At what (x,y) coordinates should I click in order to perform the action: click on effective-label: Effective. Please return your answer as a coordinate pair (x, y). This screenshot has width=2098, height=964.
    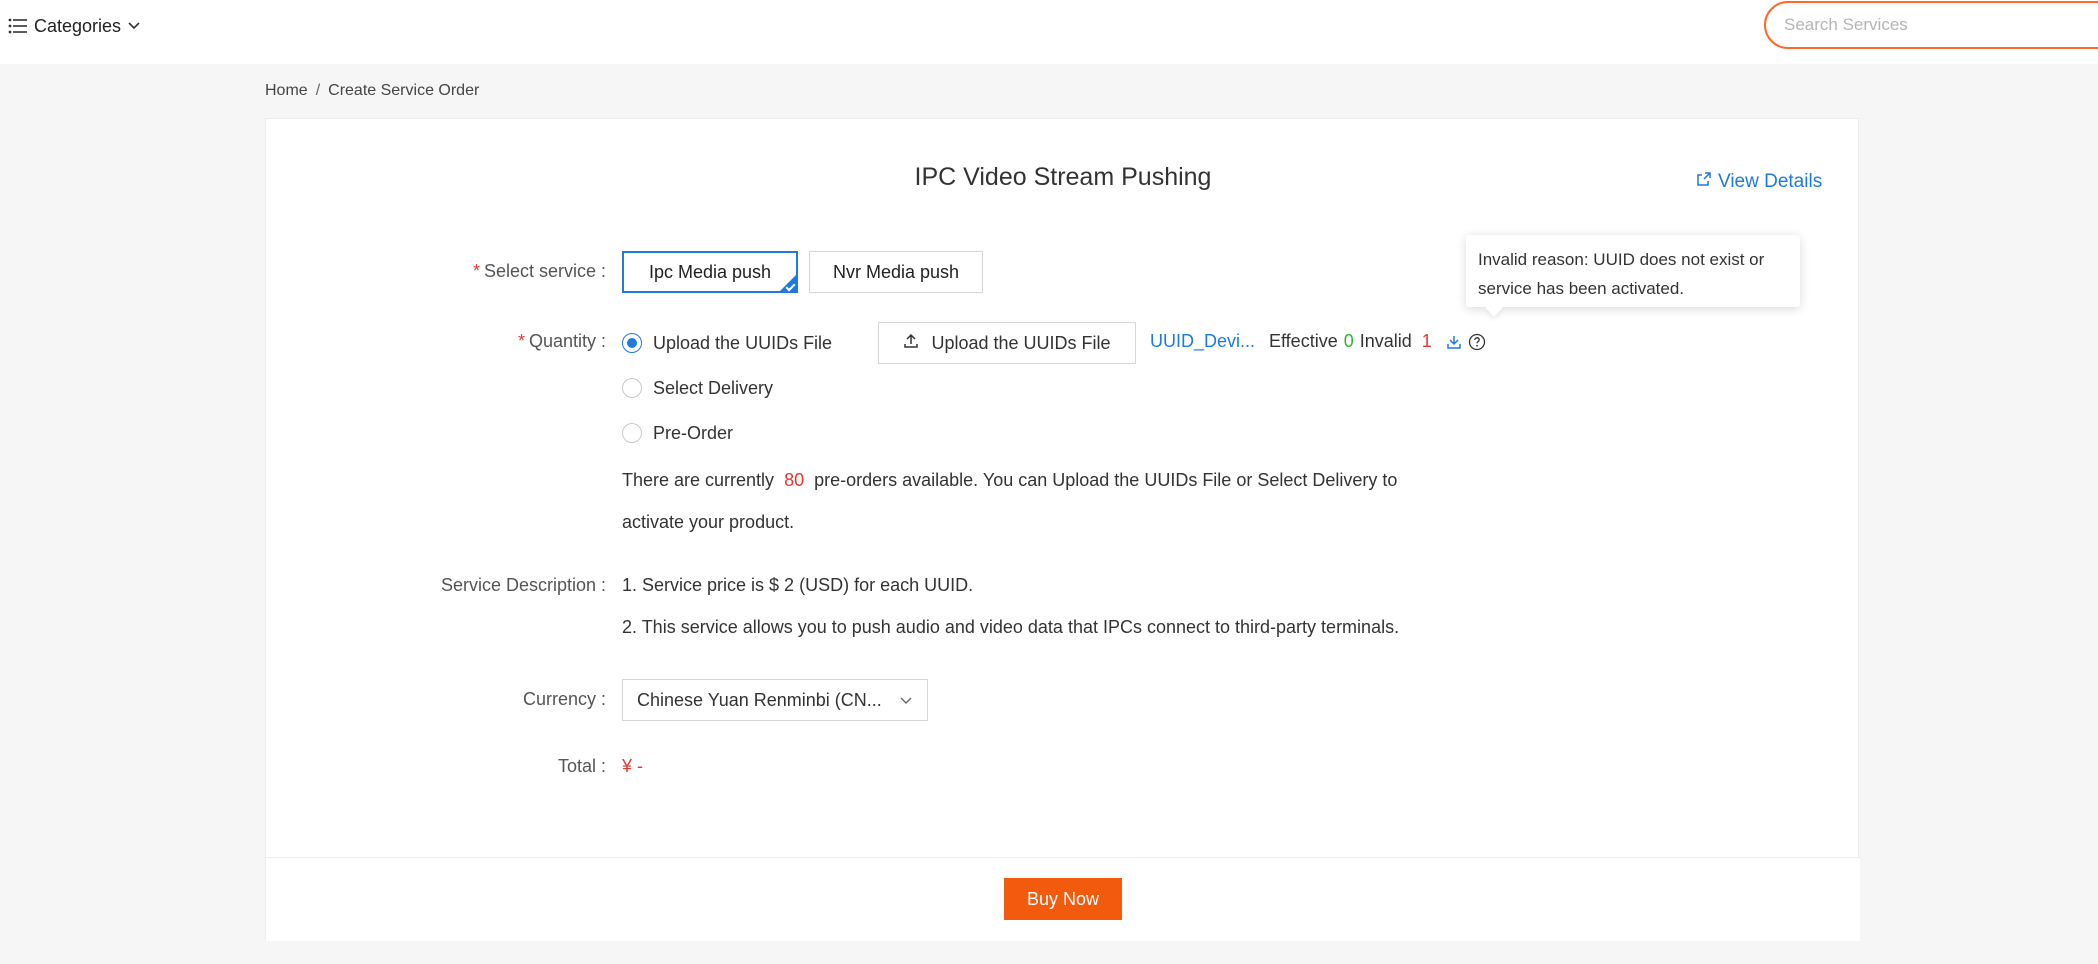
    Looking at the image, I should click on (1303, 341).